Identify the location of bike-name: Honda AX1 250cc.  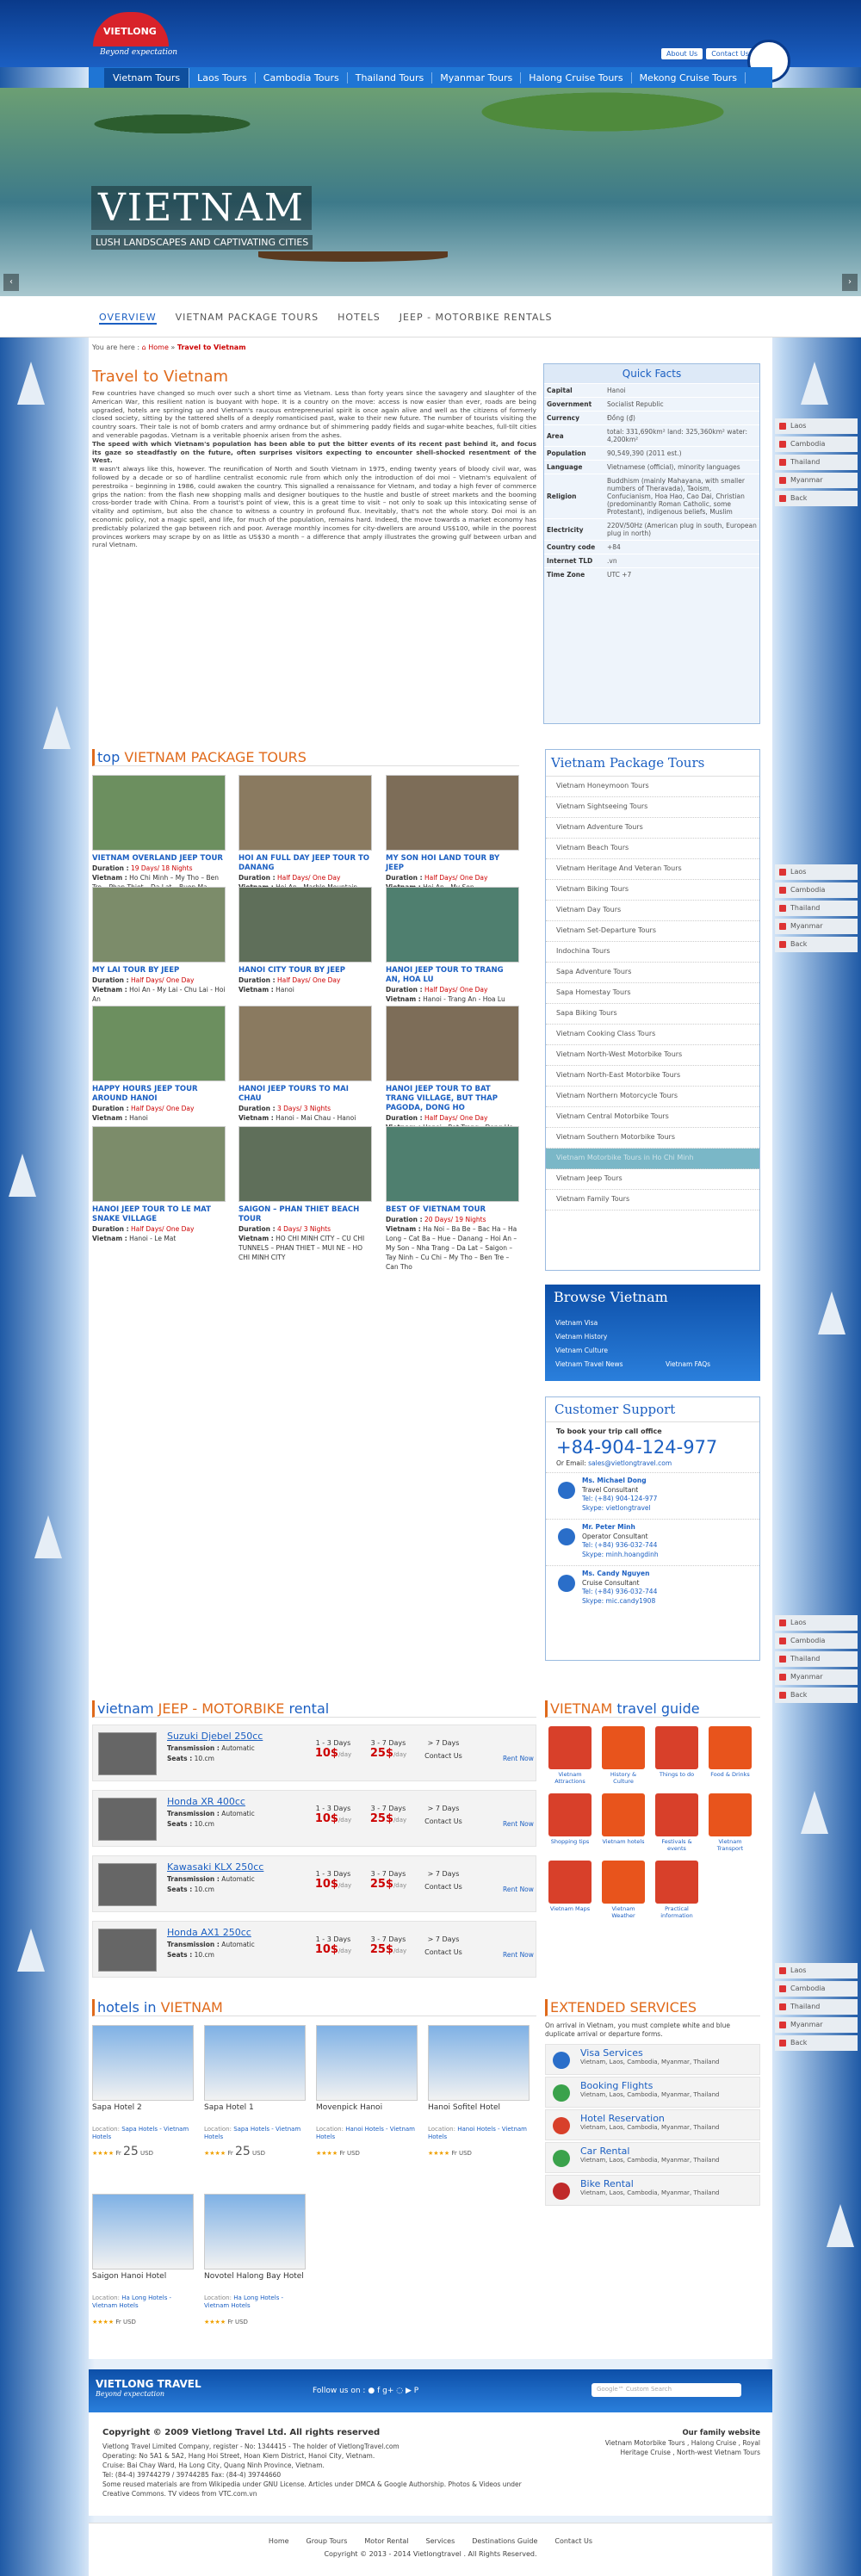
(209, 1933).